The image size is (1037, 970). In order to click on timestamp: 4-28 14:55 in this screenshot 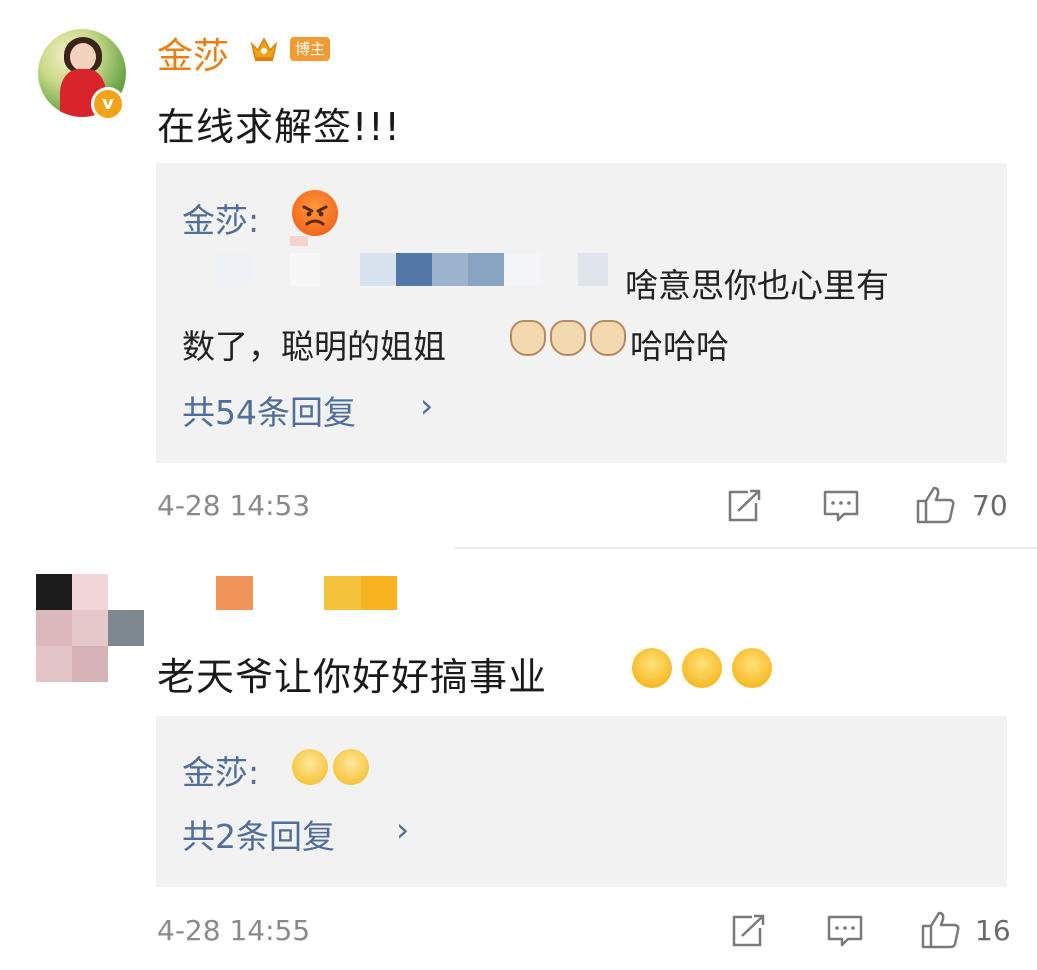, I will do `click(234, 930)`.